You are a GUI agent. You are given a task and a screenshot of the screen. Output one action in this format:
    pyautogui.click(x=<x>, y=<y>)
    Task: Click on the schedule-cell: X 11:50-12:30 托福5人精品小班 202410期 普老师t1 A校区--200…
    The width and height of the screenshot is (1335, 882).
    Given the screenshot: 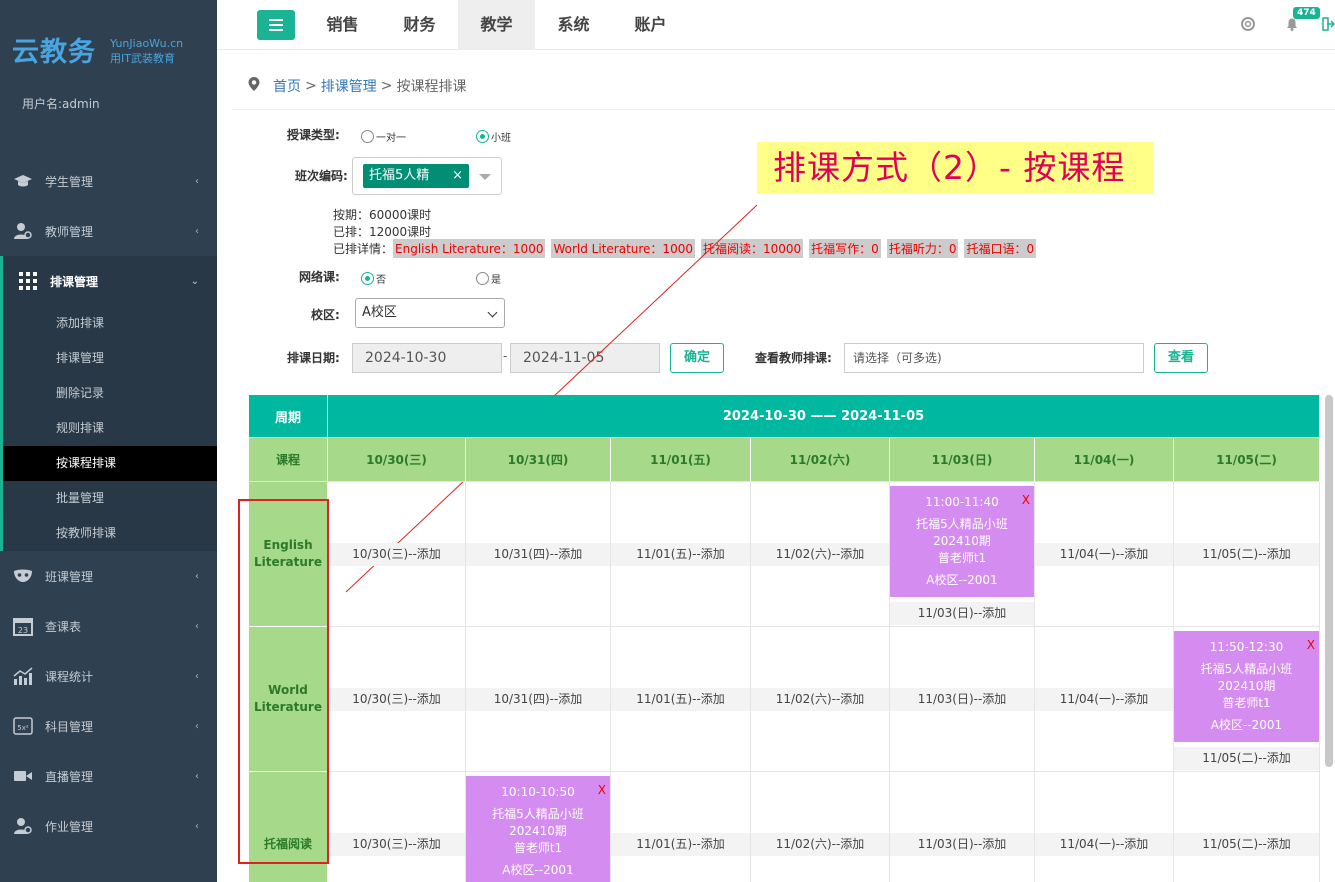 What is the action you would take?
    pyautogui.click(x=1247, y=699)
    